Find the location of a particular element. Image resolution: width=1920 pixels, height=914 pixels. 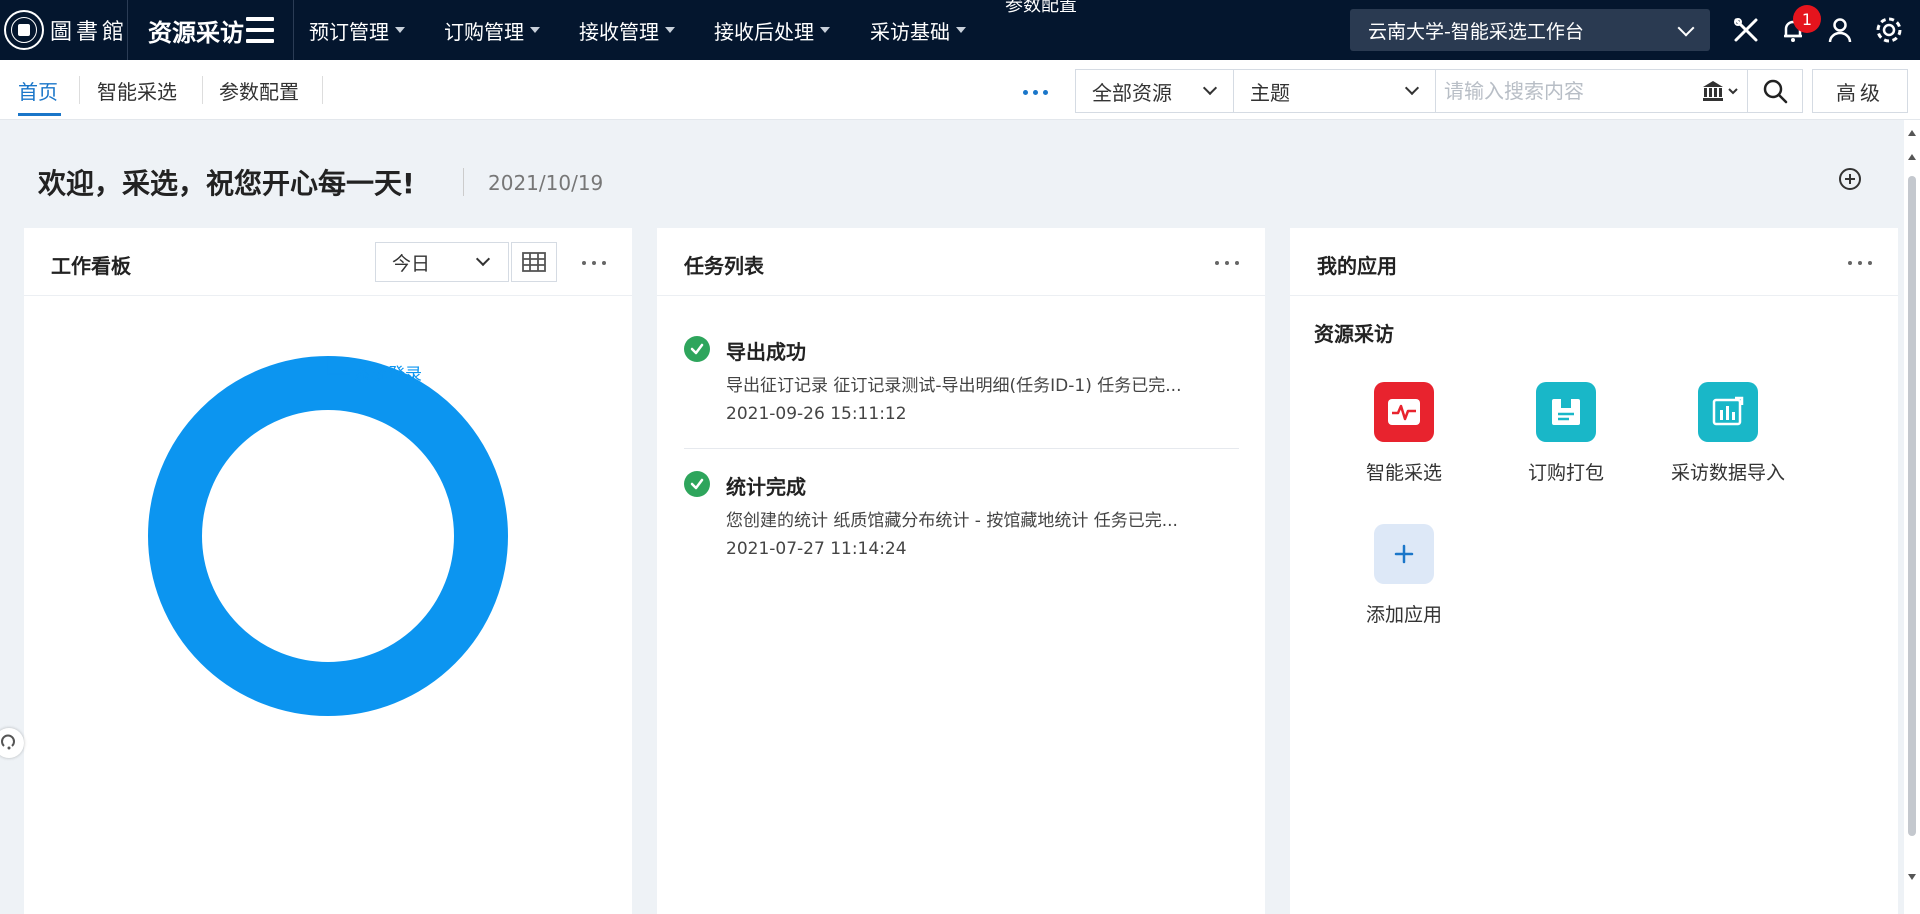

app-label: 添加应用 is located at coordinates (1403, 615).